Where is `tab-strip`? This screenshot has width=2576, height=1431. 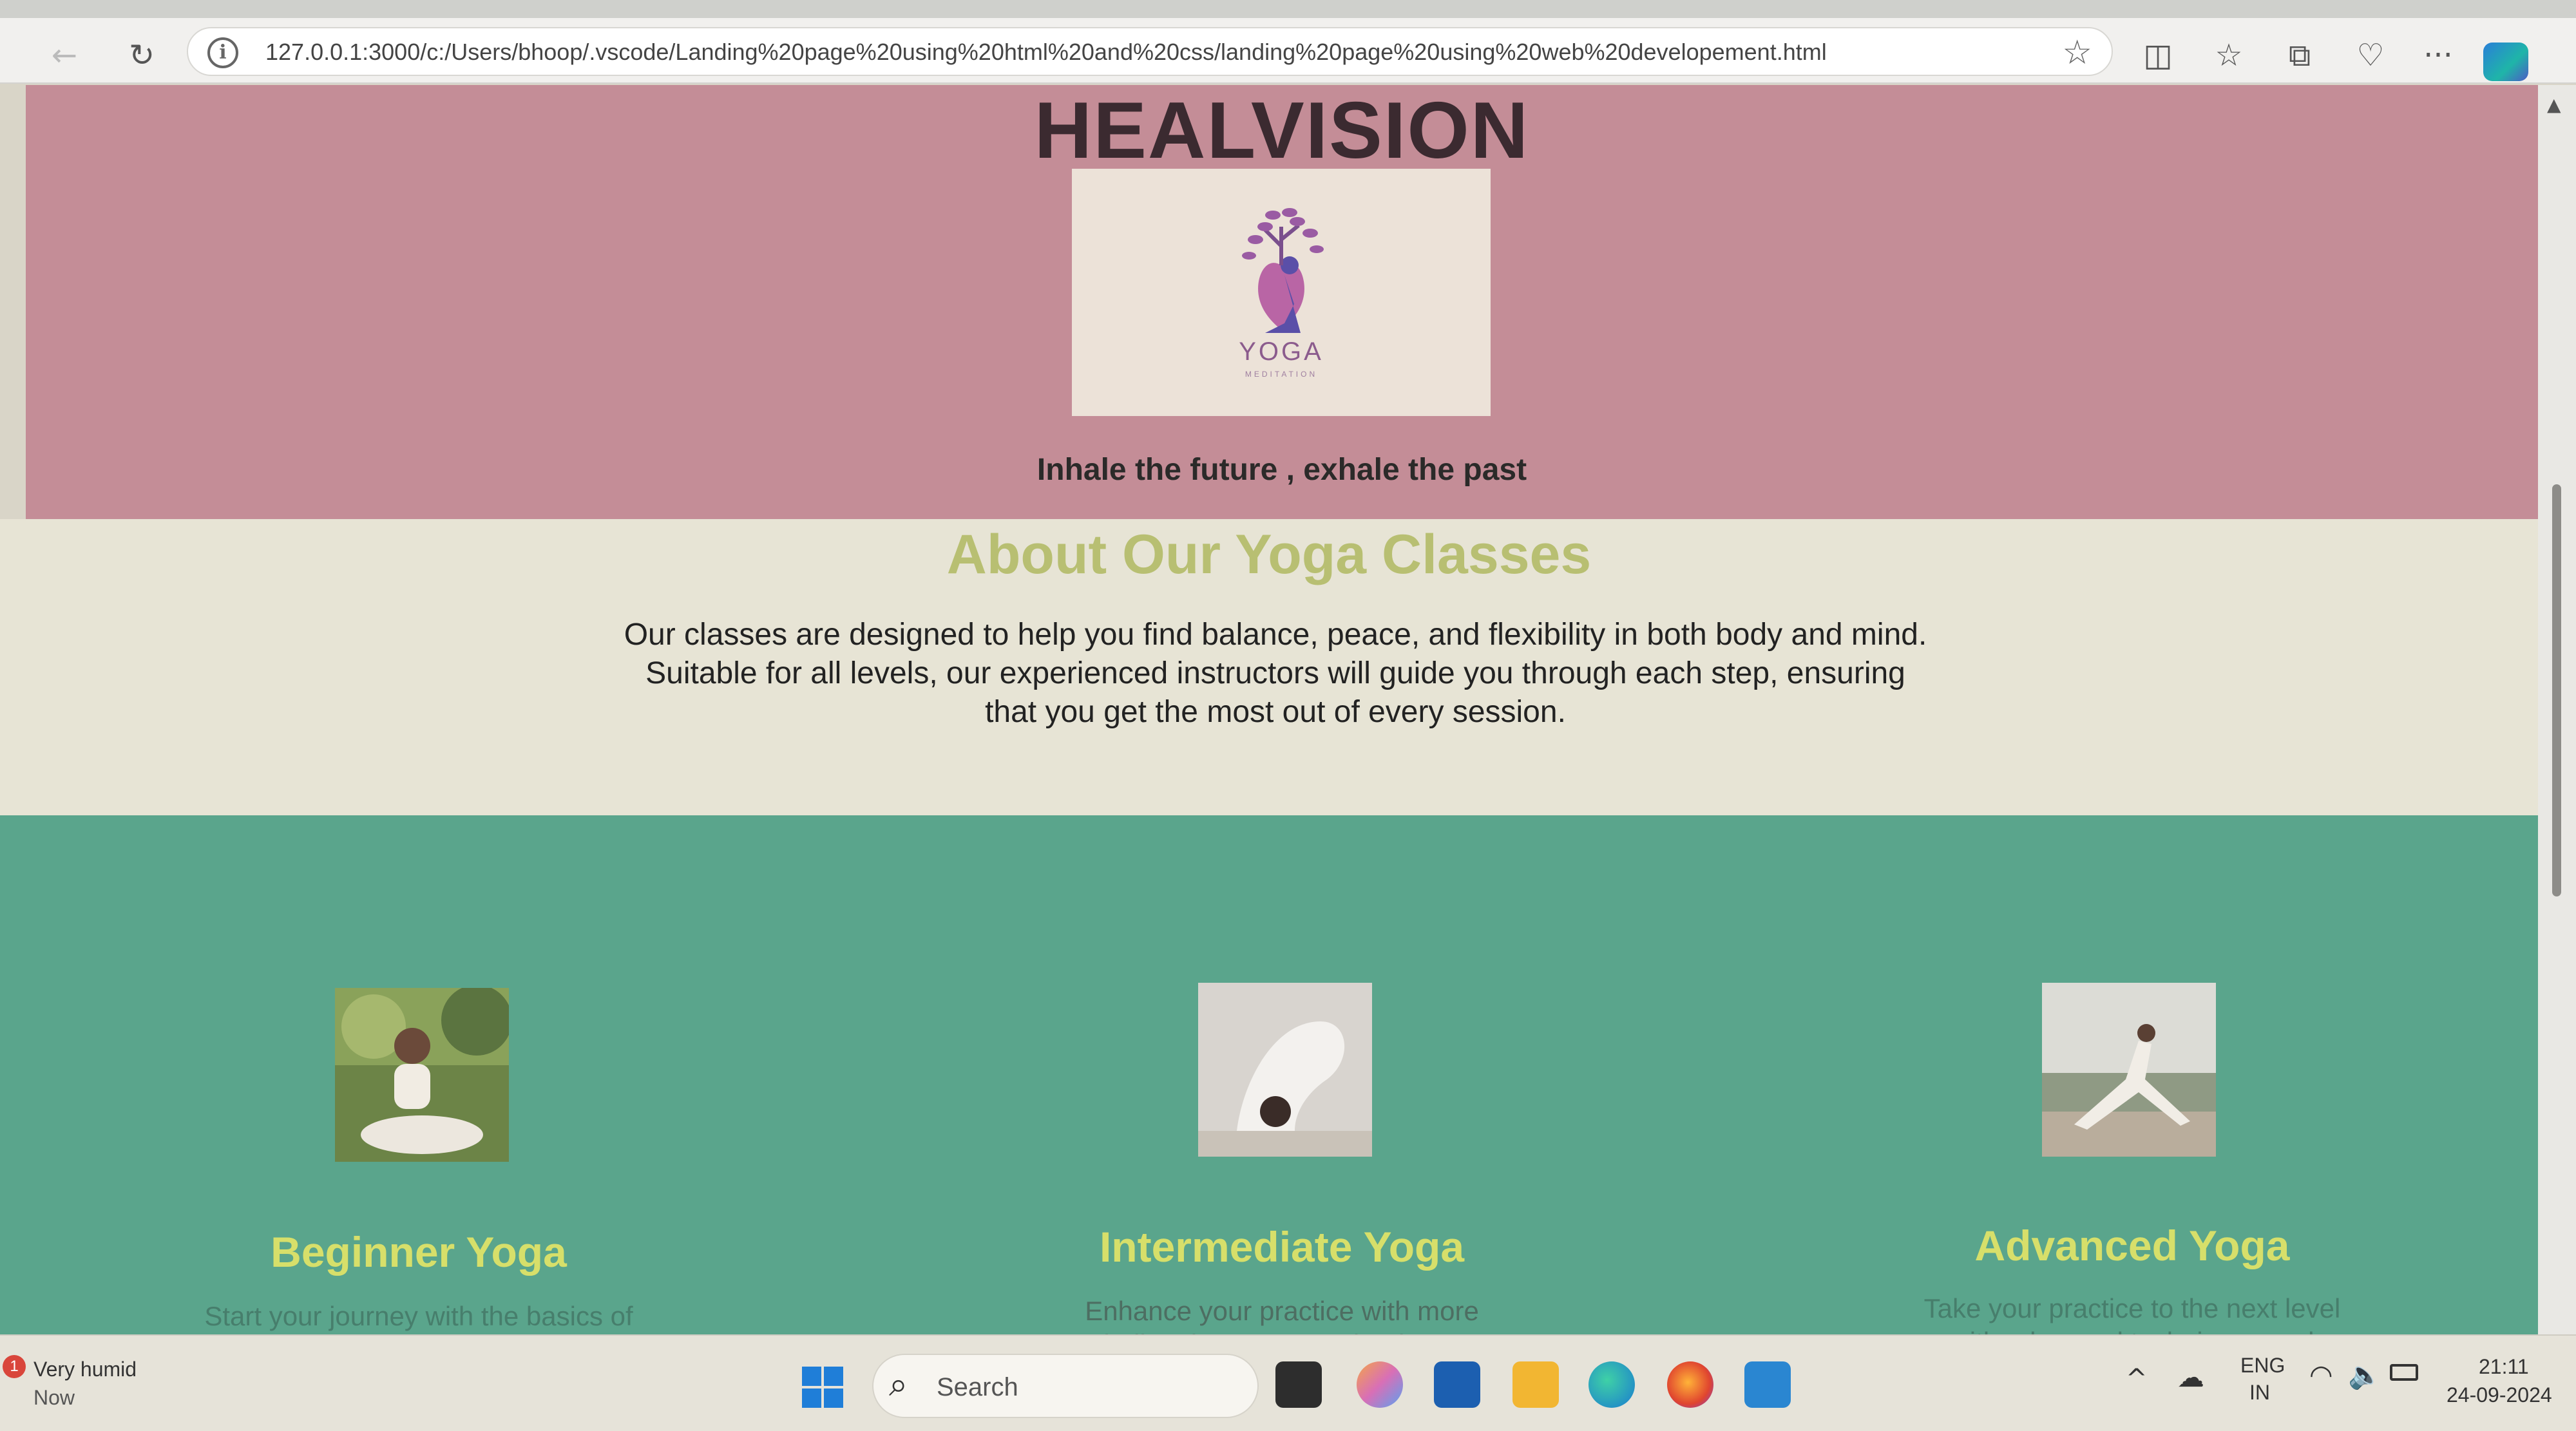
tab-strip is located at coordinates (1288, 9).